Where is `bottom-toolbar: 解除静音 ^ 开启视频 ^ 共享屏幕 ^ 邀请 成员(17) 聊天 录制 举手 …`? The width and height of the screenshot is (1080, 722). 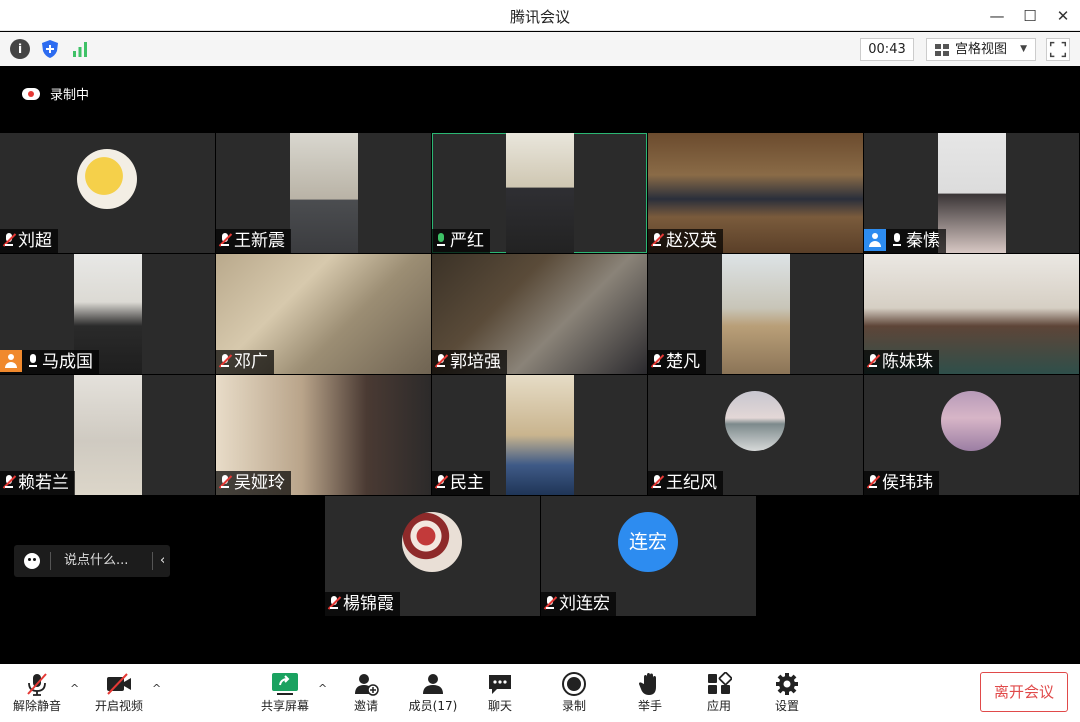 bottom-toolbar: 解除静音 ^ 开启视频 ^ 共享屏幕 ^ 邀请 成员(17) 聊天 录制 举手 … is located at coordinates (540, 693).